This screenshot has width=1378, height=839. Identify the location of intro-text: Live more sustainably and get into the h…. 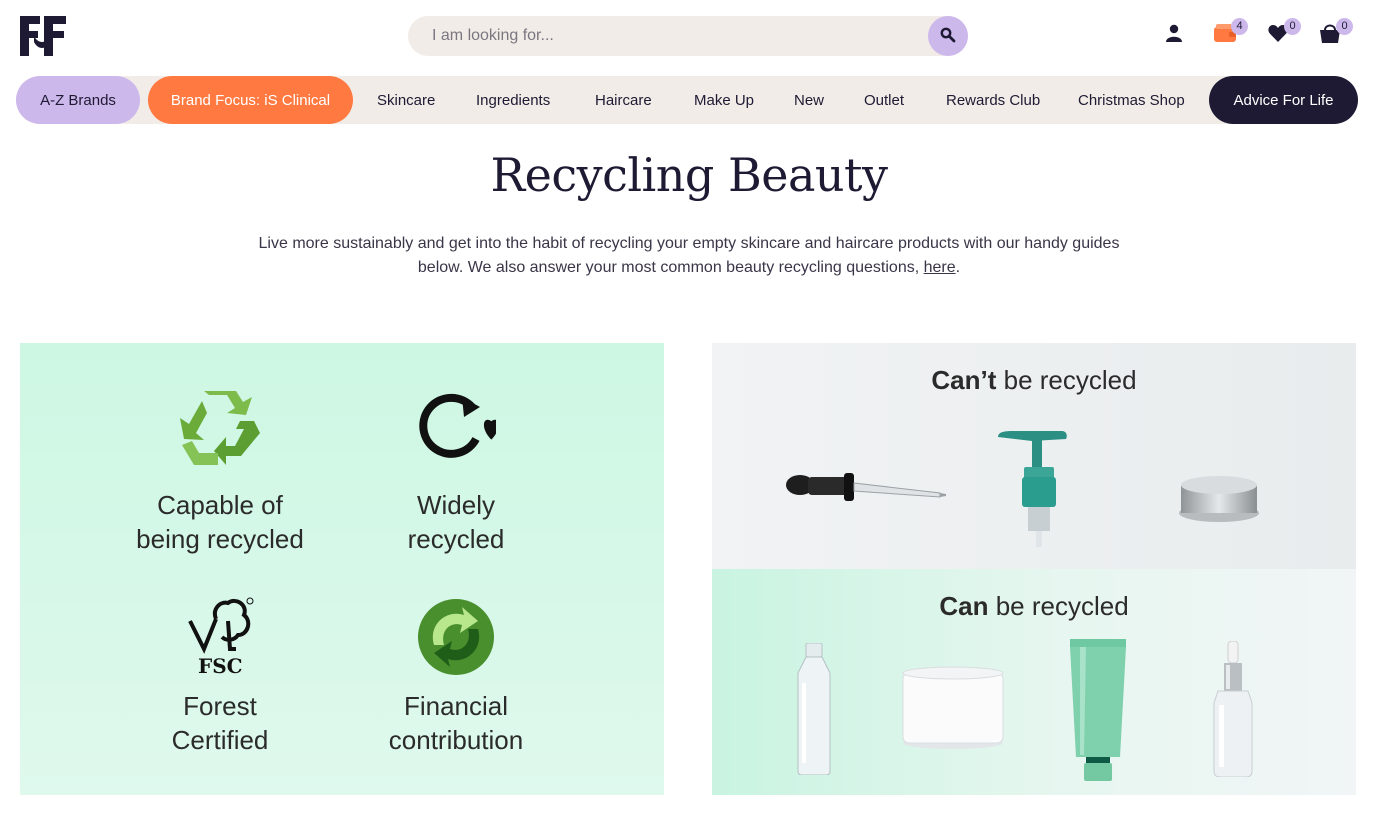
(689, 255).